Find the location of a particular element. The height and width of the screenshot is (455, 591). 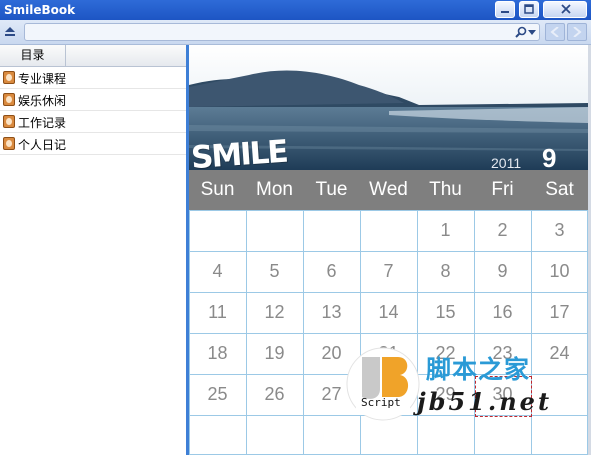

sidebar-item-4: 个人日记 is located at coordinates (93, 144).